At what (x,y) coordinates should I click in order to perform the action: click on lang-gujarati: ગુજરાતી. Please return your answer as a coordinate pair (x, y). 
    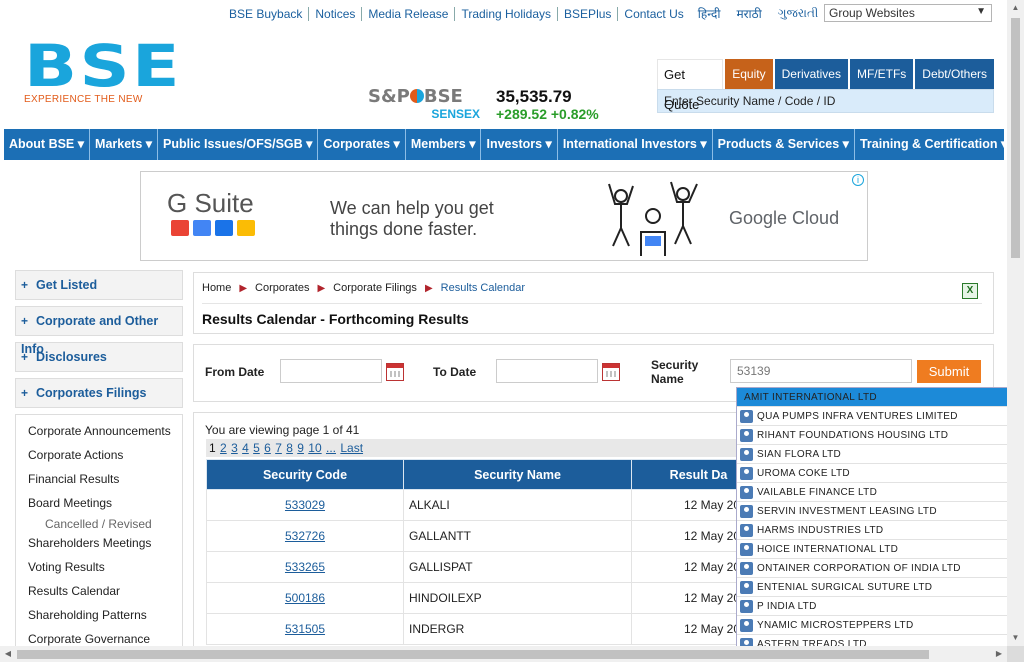
    Looking at the image, I should click on (798, 13).